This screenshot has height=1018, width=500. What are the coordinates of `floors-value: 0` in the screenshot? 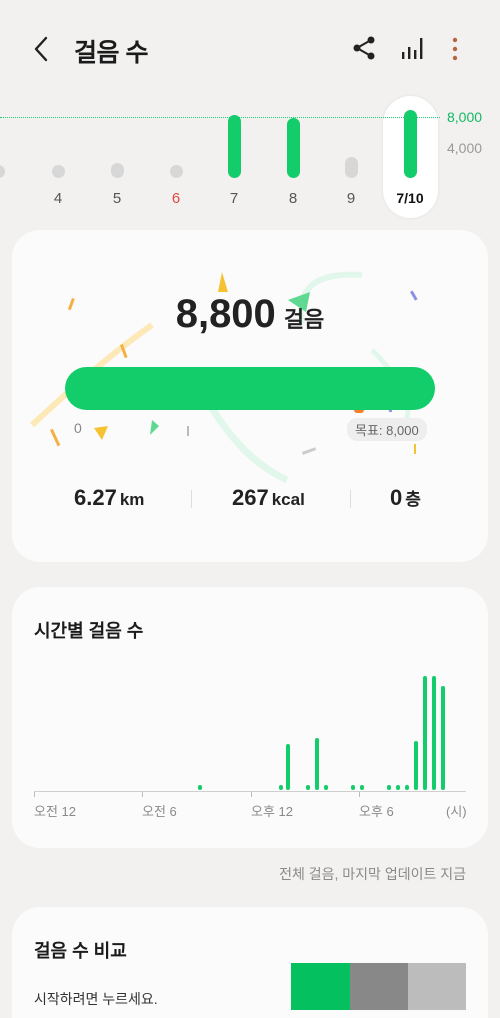 It's located at (396, 497).